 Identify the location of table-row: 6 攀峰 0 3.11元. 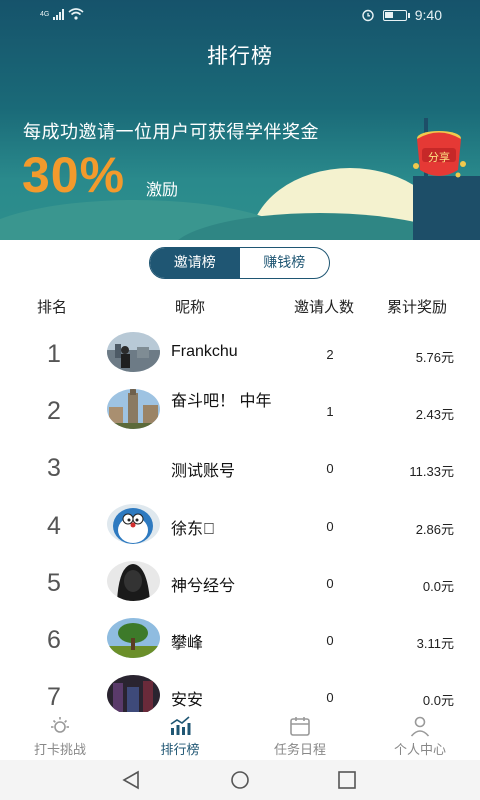
(240, 641).